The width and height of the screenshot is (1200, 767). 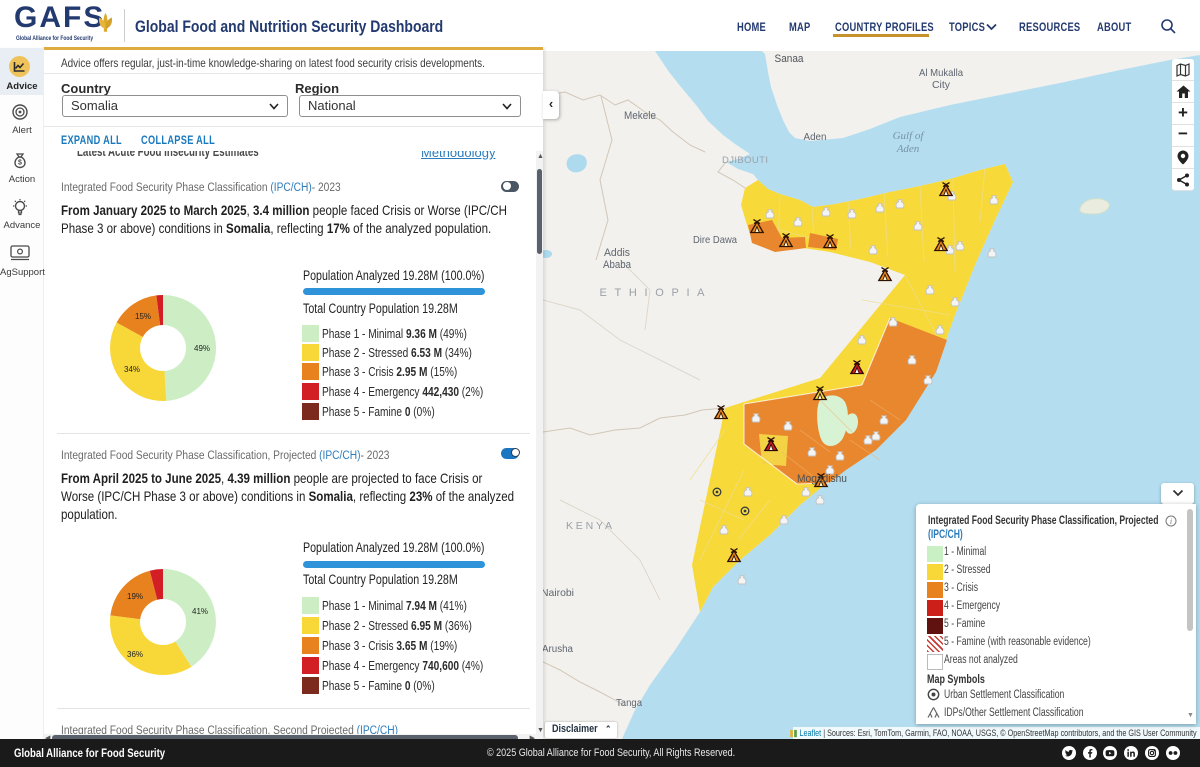 I want to click on svg-text: DJIBOUTI, so click(x=745, y=160).